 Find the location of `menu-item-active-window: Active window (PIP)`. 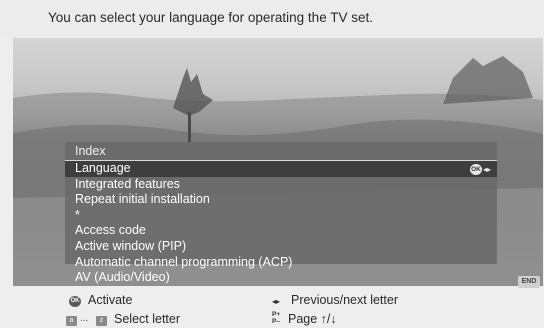

menu-item-active-window: Active window (PIP) is located at coordinates (281, 247).